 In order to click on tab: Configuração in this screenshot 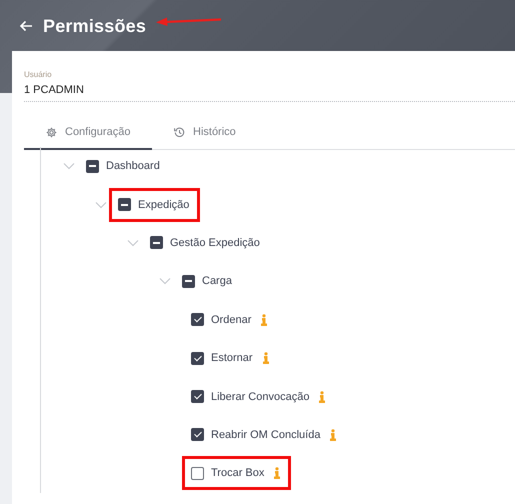, I will do `click(88, 134)`.